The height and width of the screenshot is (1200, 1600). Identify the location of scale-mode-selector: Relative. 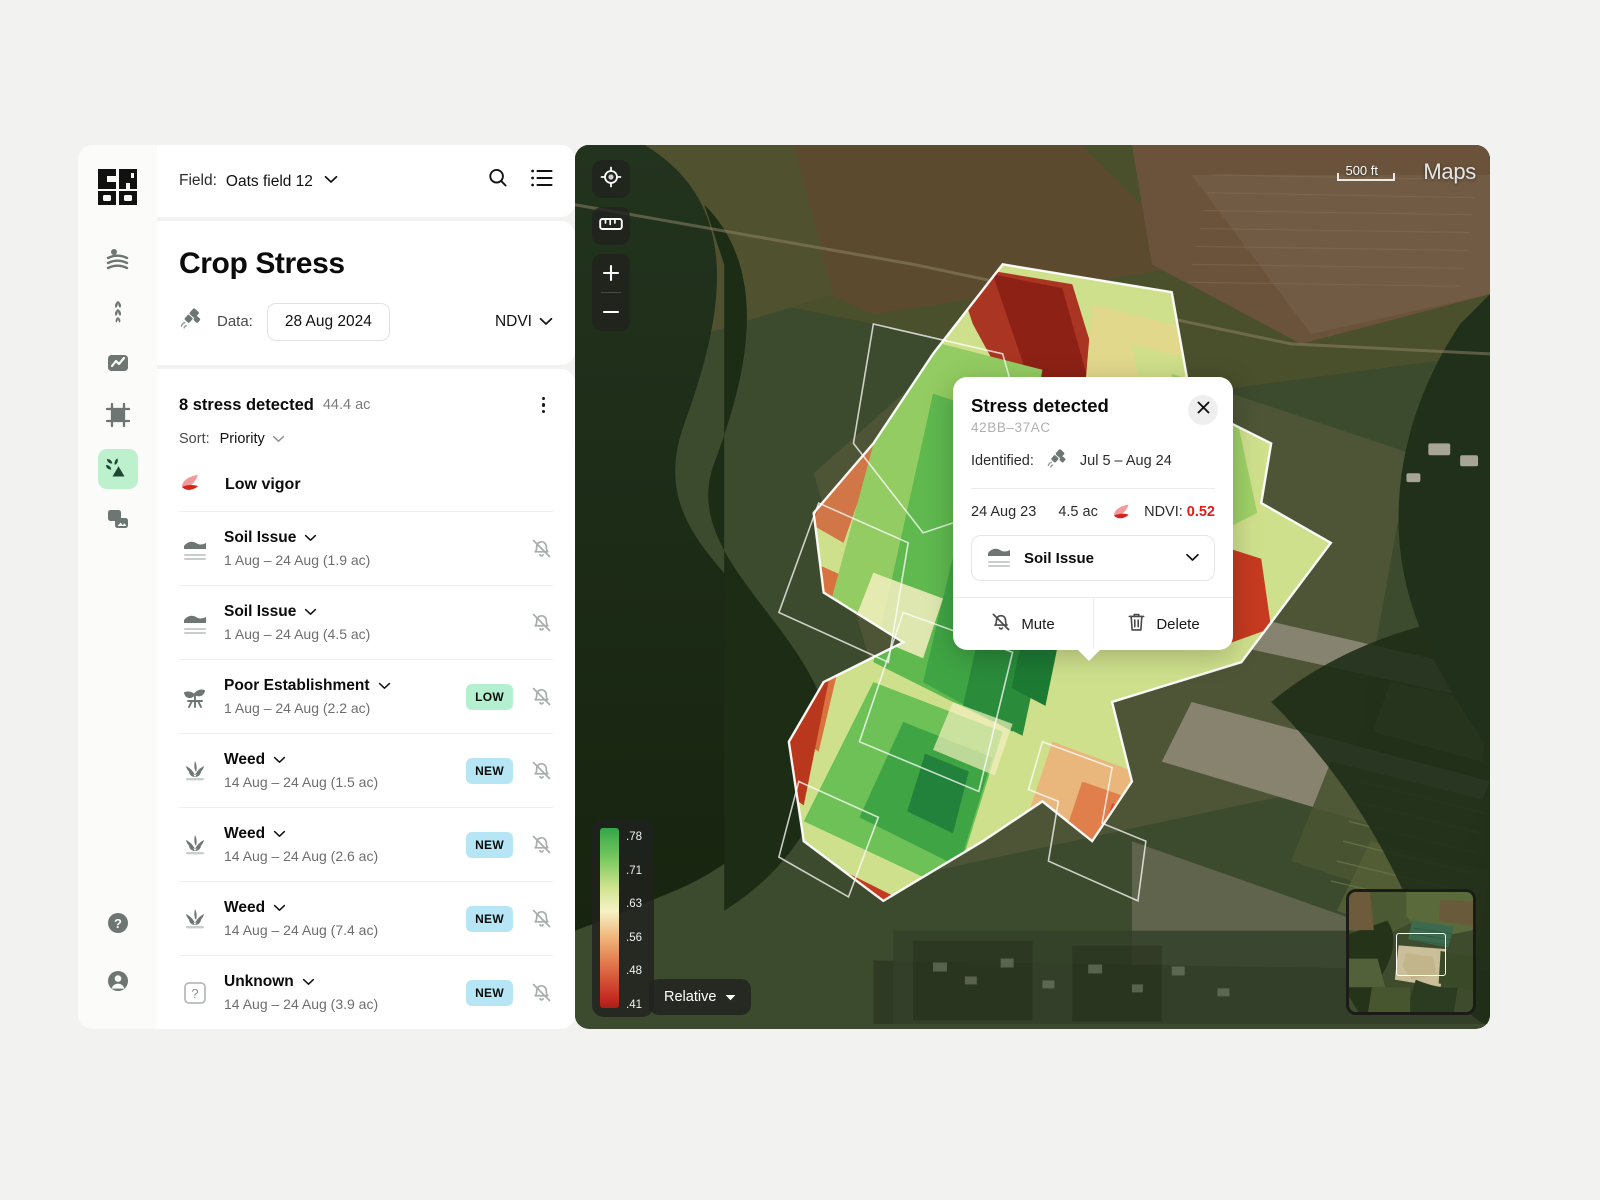
(700, 997).